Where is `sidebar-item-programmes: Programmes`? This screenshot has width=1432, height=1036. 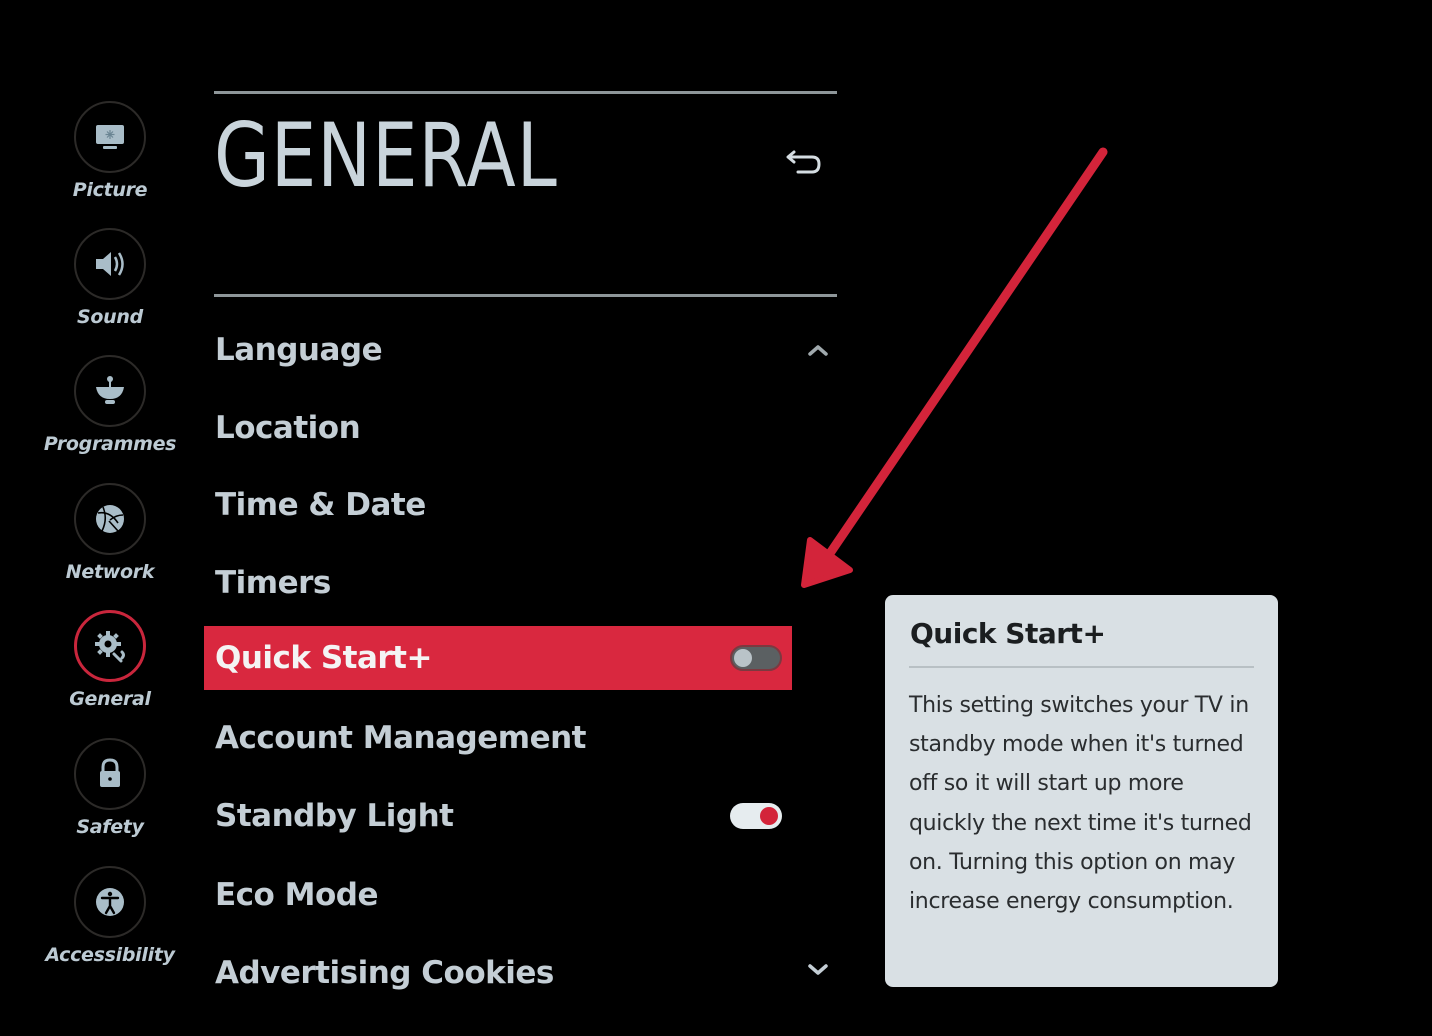
sidebar-item-programmes: Programmes is located at coordinates (110, 405).